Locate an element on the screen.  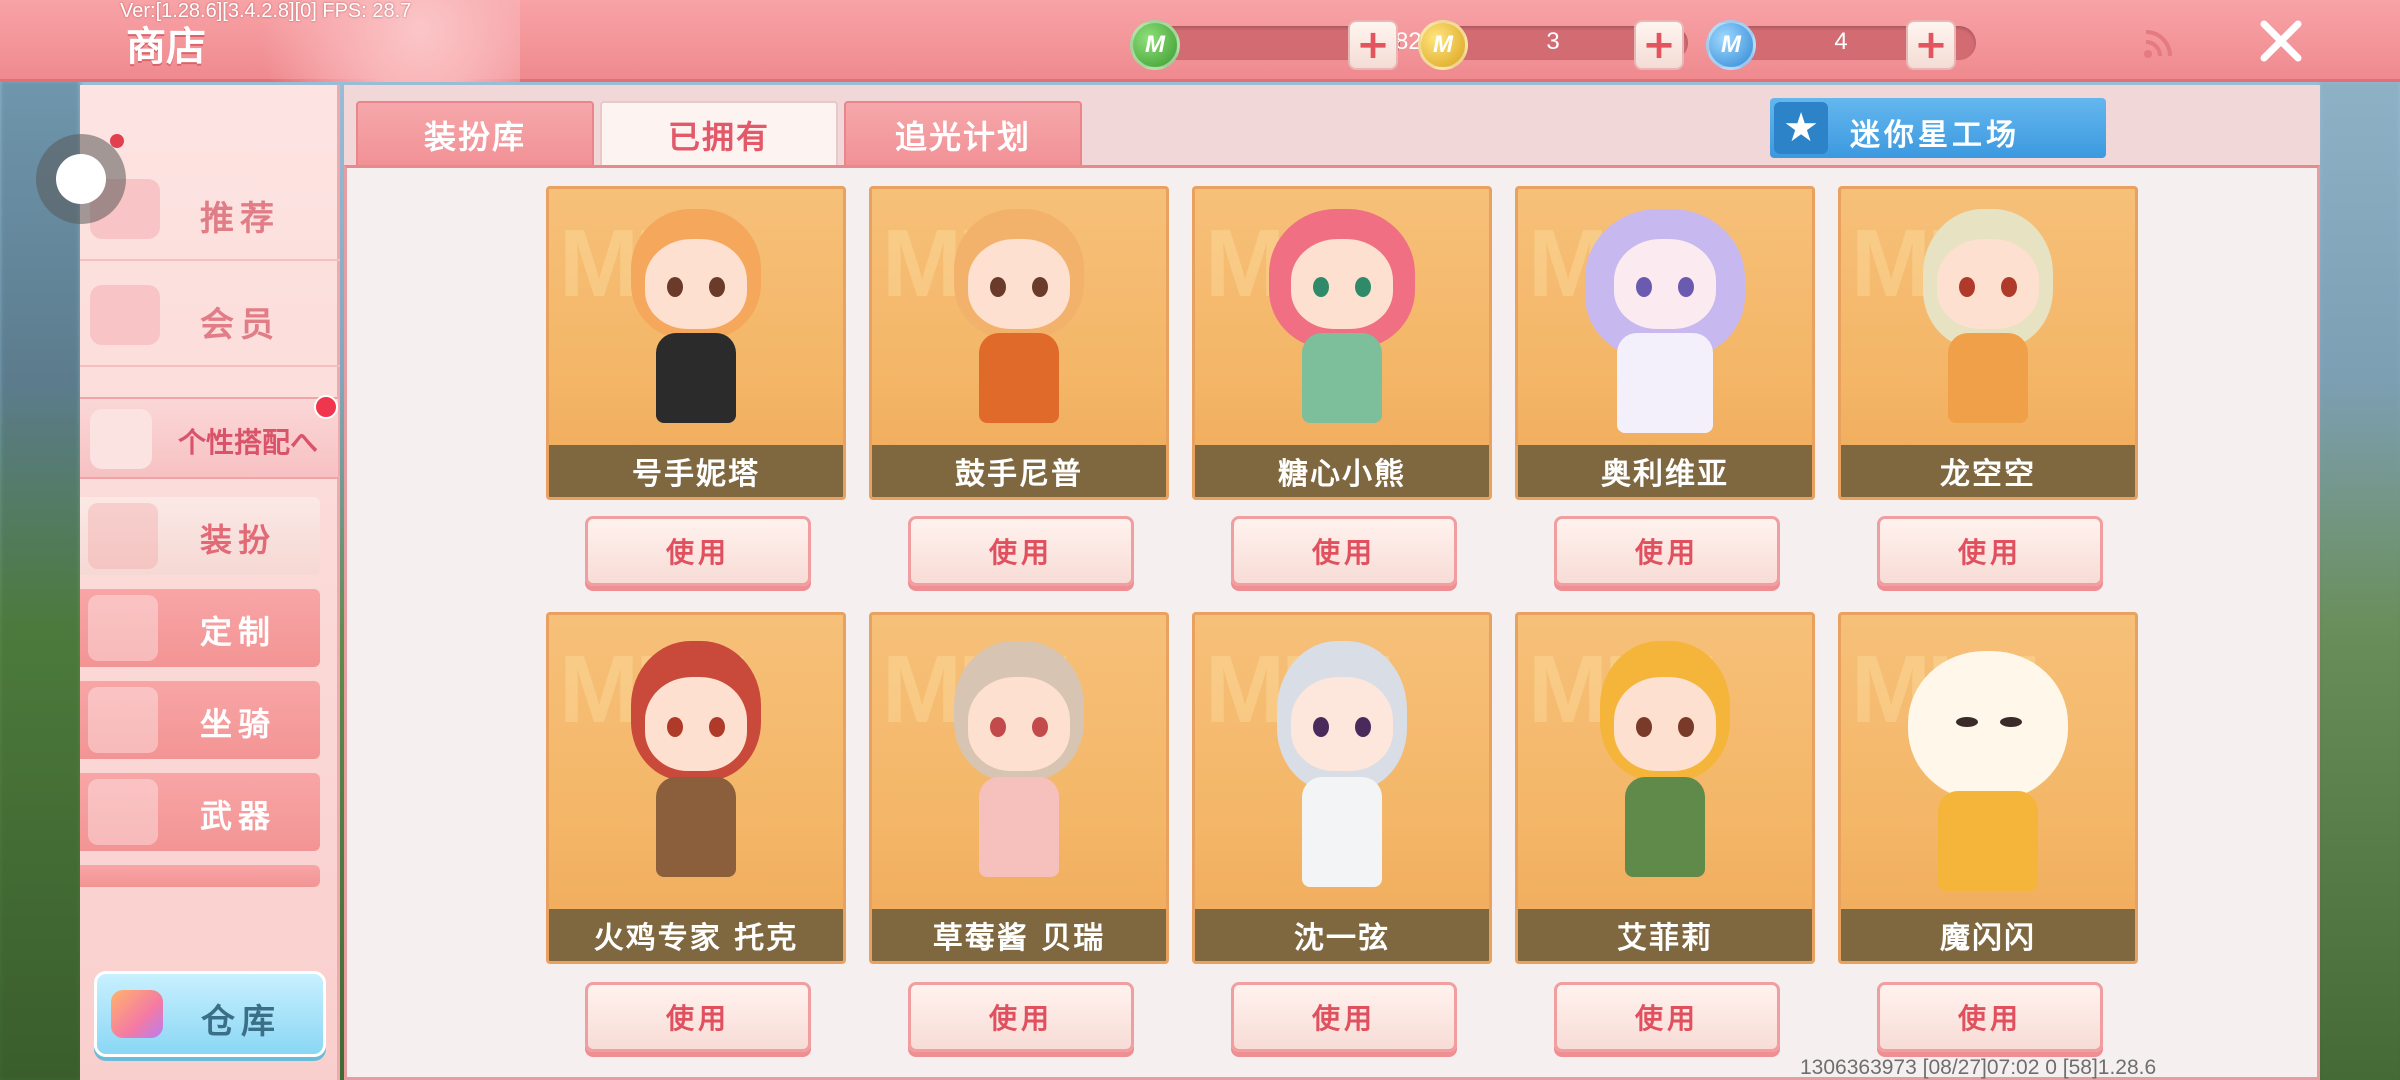
add-gem-button: + is located at coordinates (1373, 45).